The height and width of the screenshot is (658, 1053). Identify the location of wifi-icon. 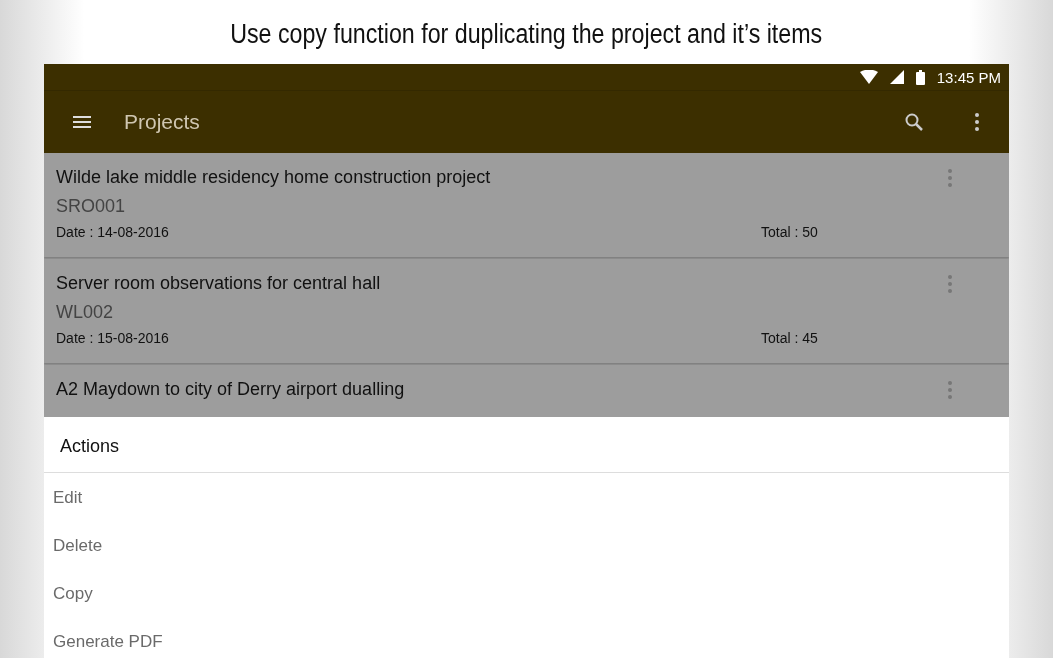
(868, 77).